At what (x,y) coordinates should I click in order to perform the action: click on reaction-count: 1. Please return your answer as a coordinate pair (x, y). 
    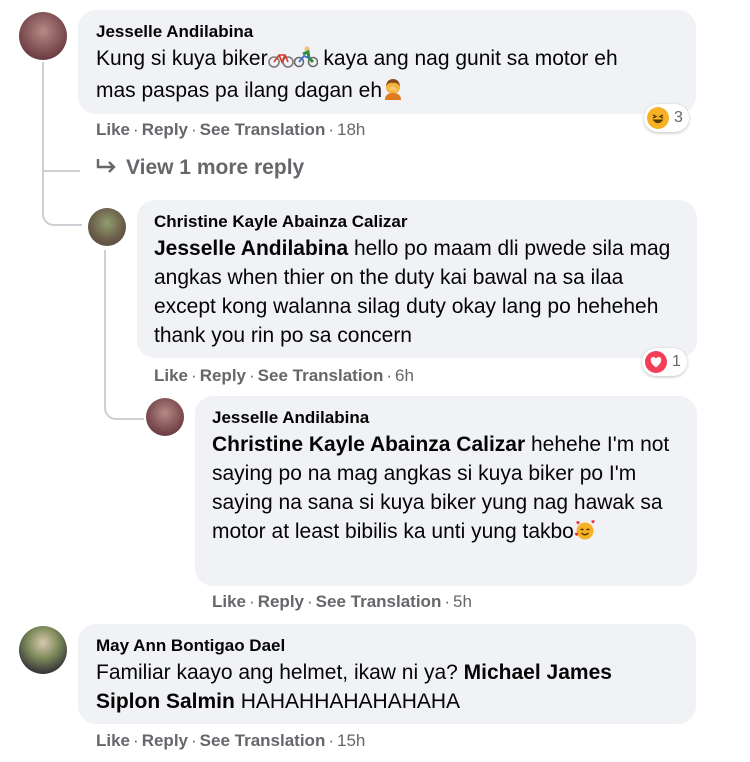
    Looking at the image, I should click on (664, 362).